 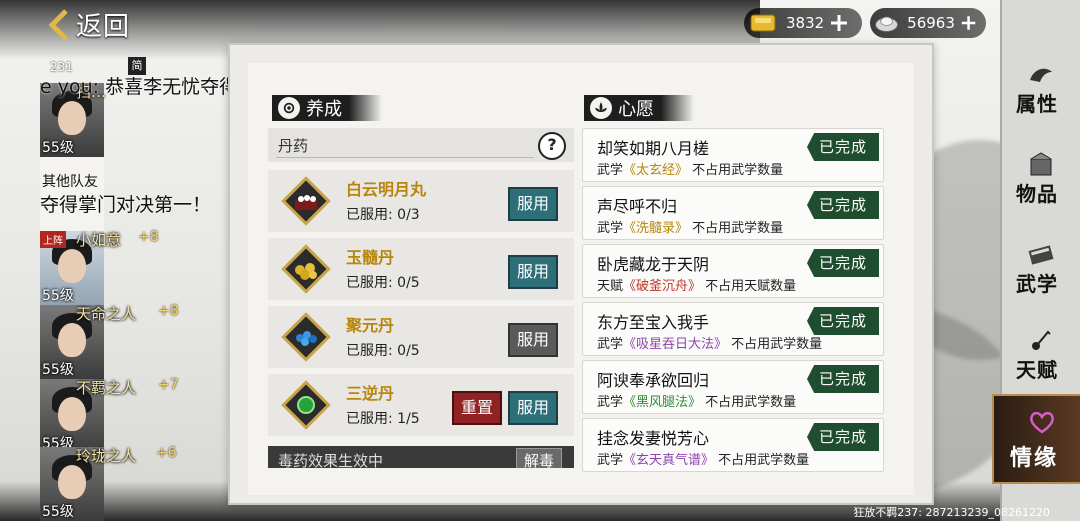 I want to click on member-name: 小如意, so click(x=99, y=240).